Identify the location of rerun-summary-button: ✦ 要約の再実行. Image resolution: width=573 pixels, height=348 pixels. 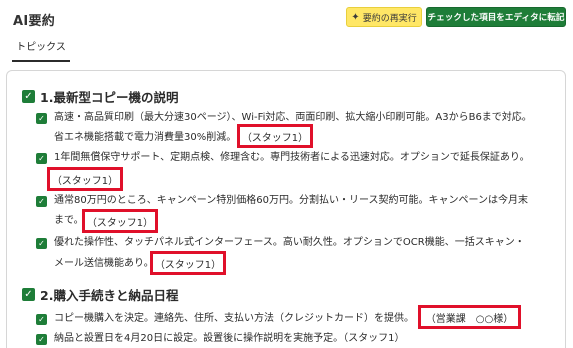
(384, 17).